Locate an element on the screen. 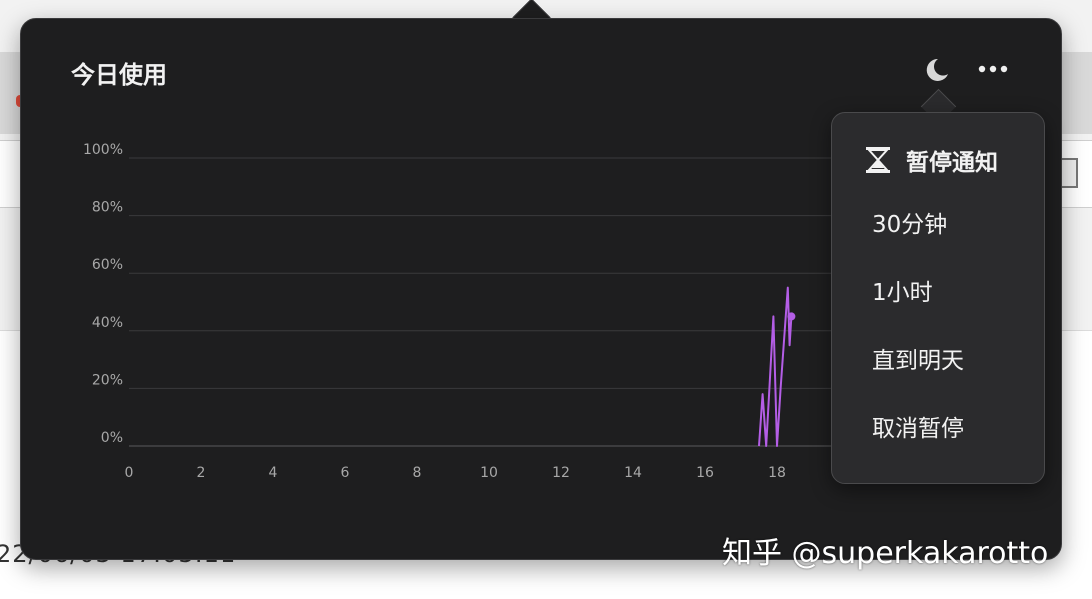 This screenshot has width=1092, height=599. x-tick-label: 10 is located at coordinates (489, 473).